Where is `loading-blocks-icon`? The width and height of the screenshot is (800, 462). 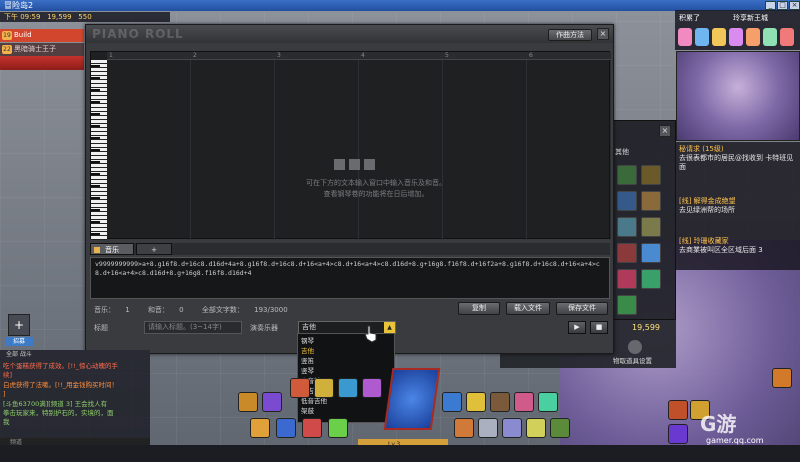 loading-blocks-icon is located at coordinates (356, 166).